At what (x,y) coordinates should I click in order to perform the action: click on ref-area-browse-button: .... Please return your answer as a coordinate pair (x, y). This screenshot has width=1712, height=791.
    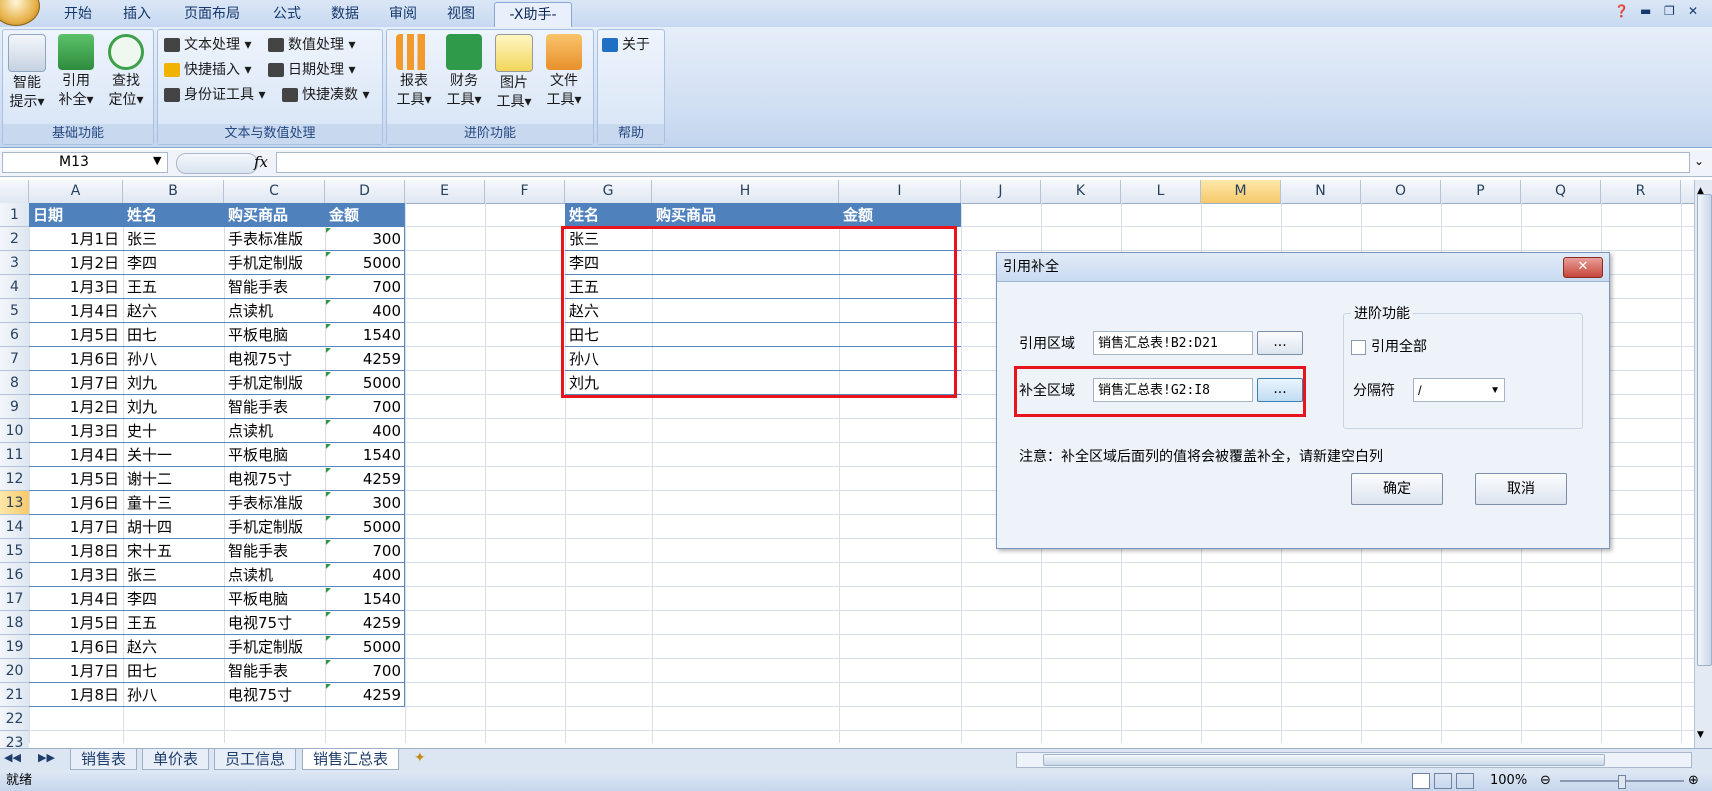
    Looking at the image, I should click on (1280, 343).